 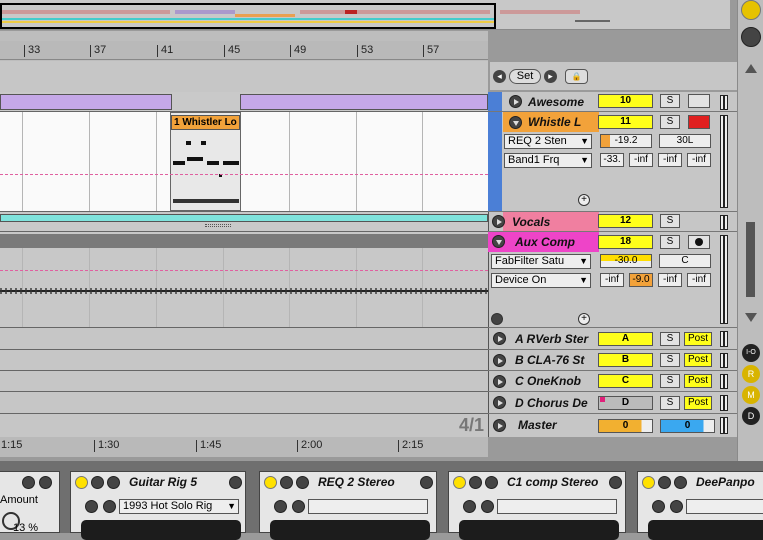 What do you see at coordinates (244, 218) in the screenshot?
I see `clip-vocals` at bounding box center [244, 218].